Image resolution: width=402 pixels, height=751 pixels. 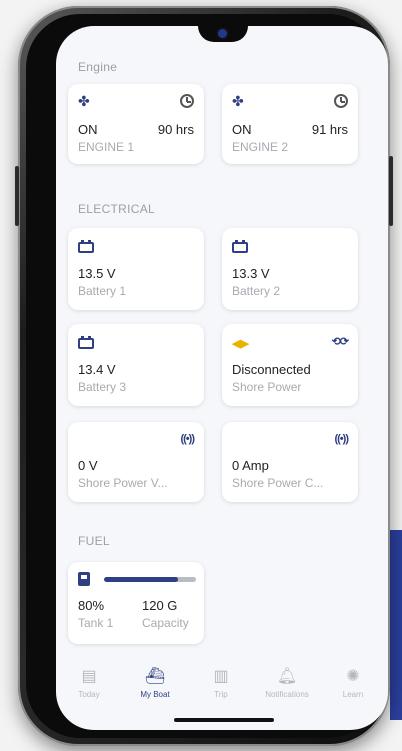 What do you see at coordinates (88, 465) in the screenshot?
I see `shore-voltage-value: 0 V` at bounding box center [88, 465].